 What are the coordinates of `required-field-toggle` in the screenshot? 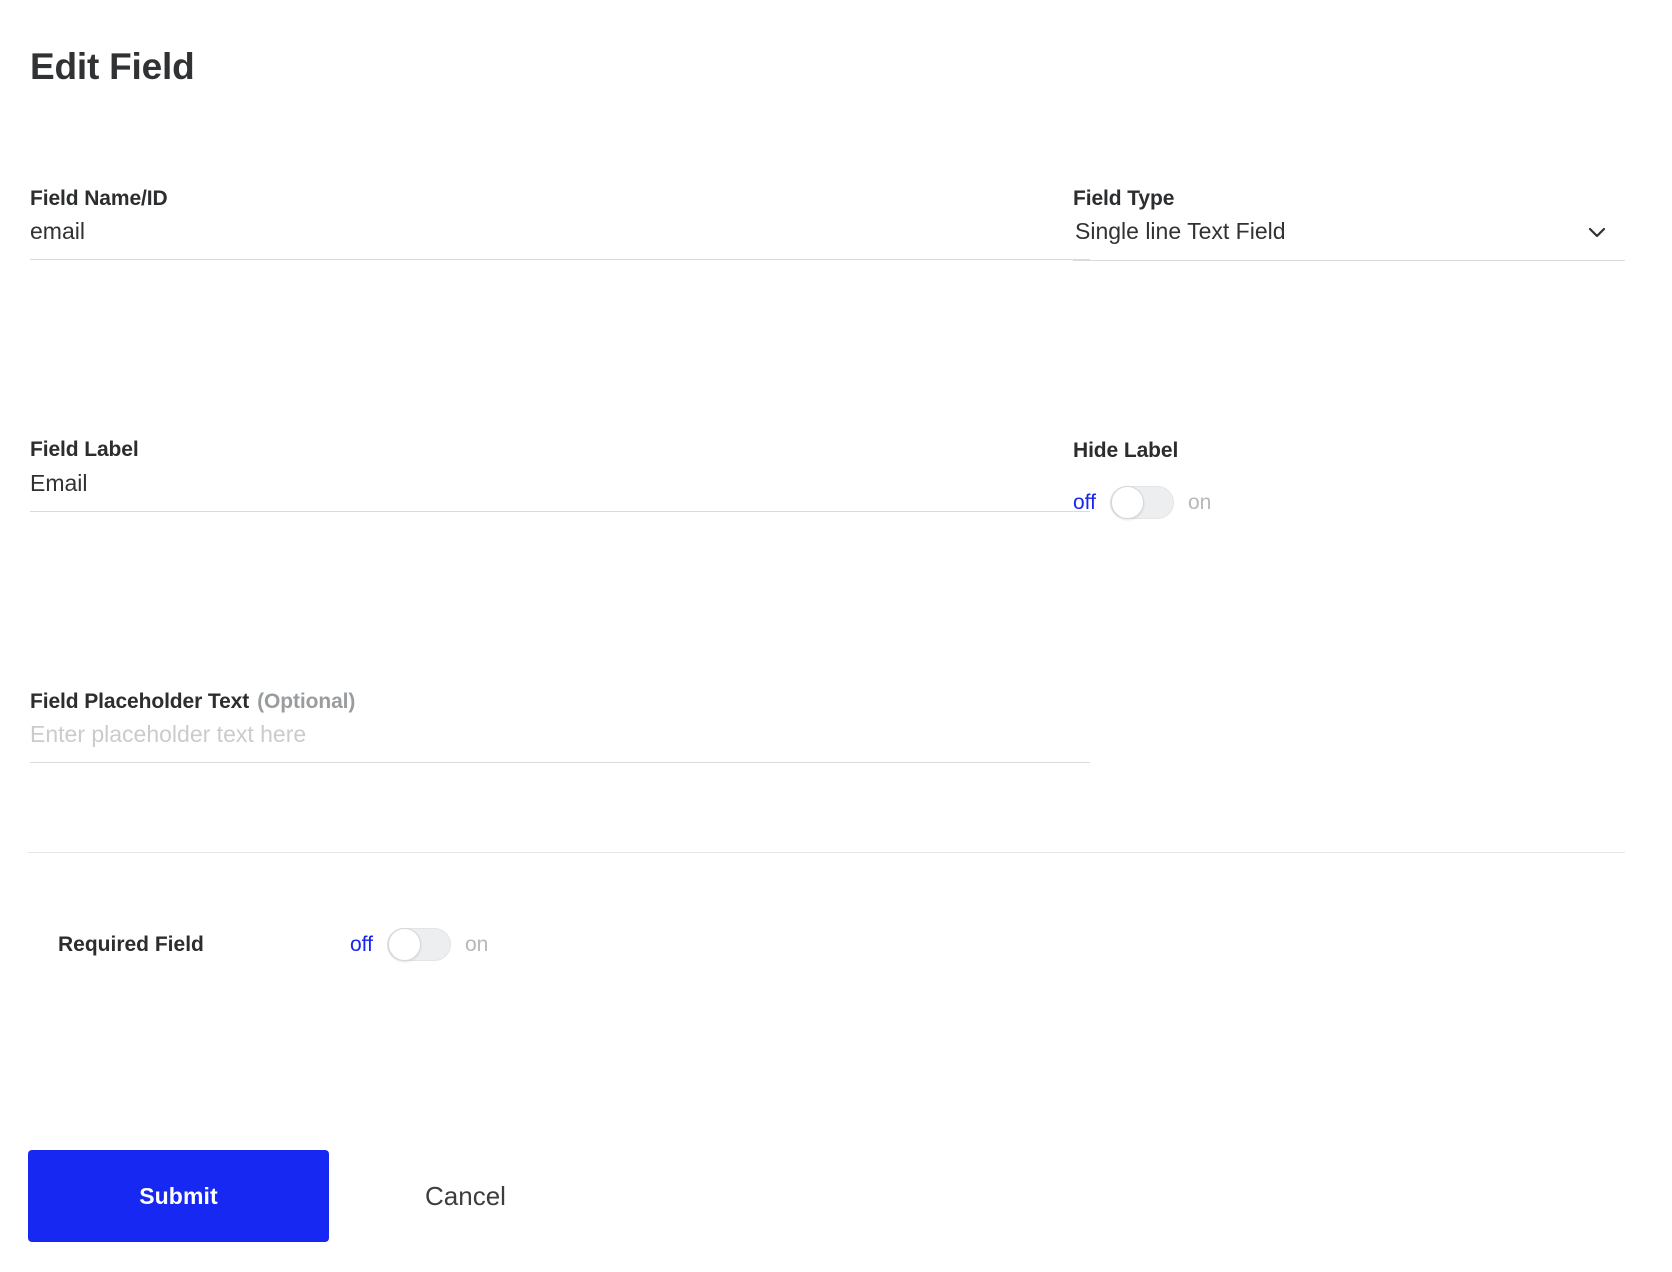 It's located at (418, 944).